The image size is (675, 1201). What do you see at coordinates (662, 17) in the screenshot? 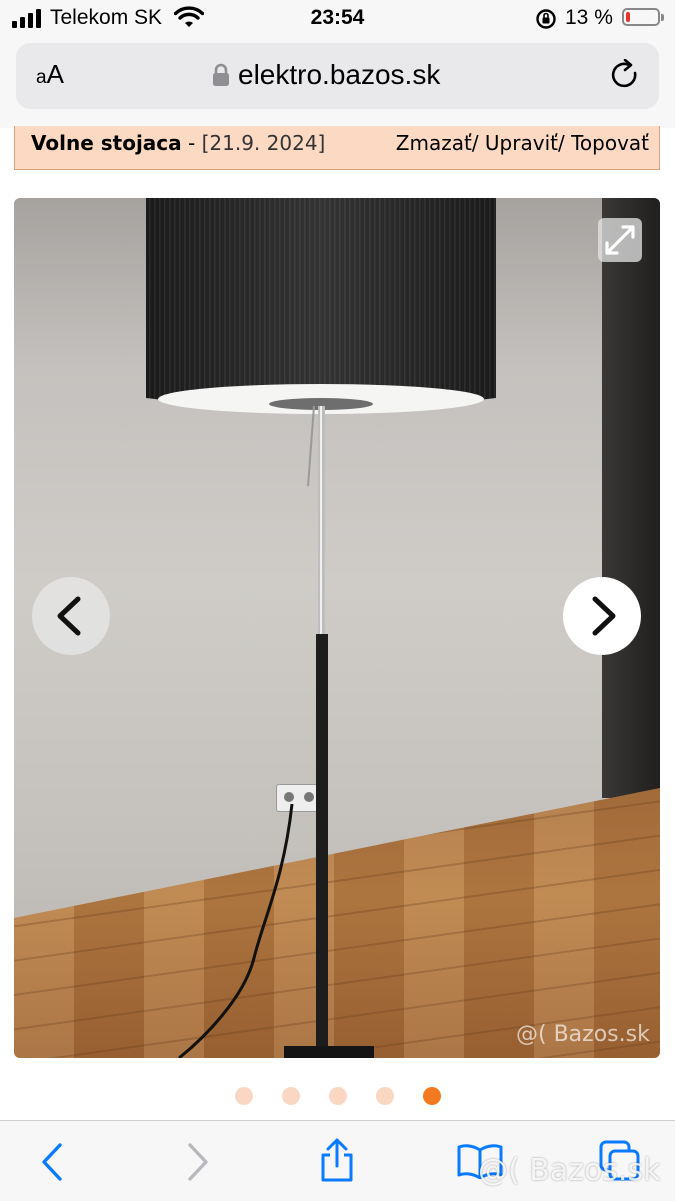
I see `battery-tip` at bounding box center [662, 17].